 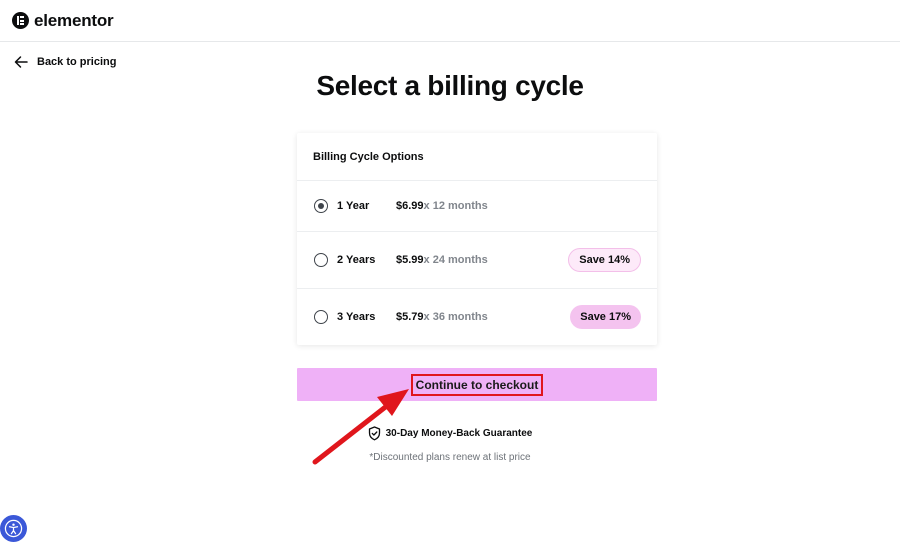 I want to click on top-bar: elementor, so click(x=450, y=21).